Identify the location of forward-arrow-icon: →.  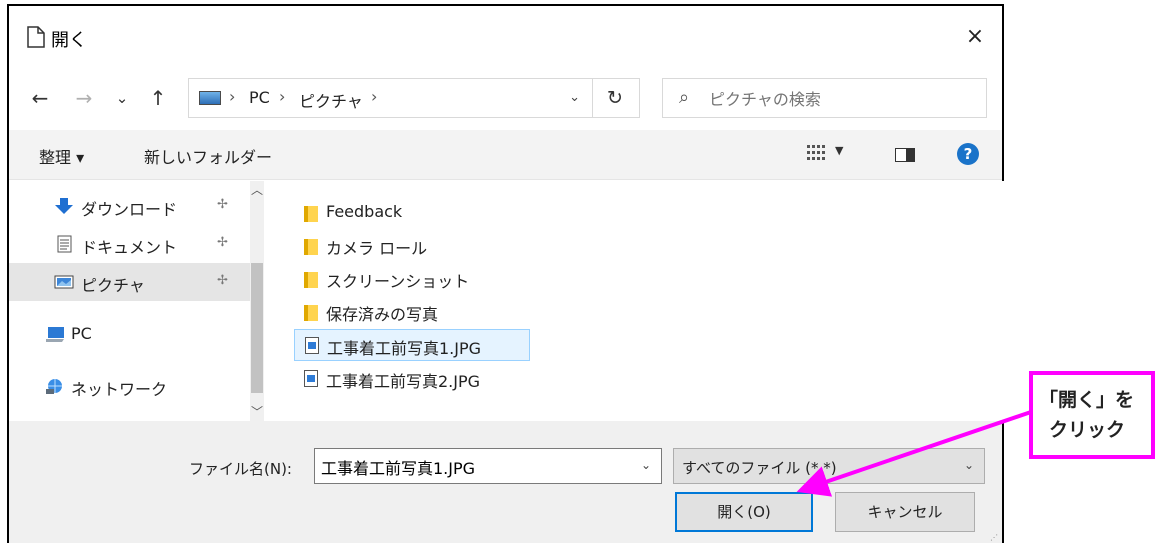
(84, 98).